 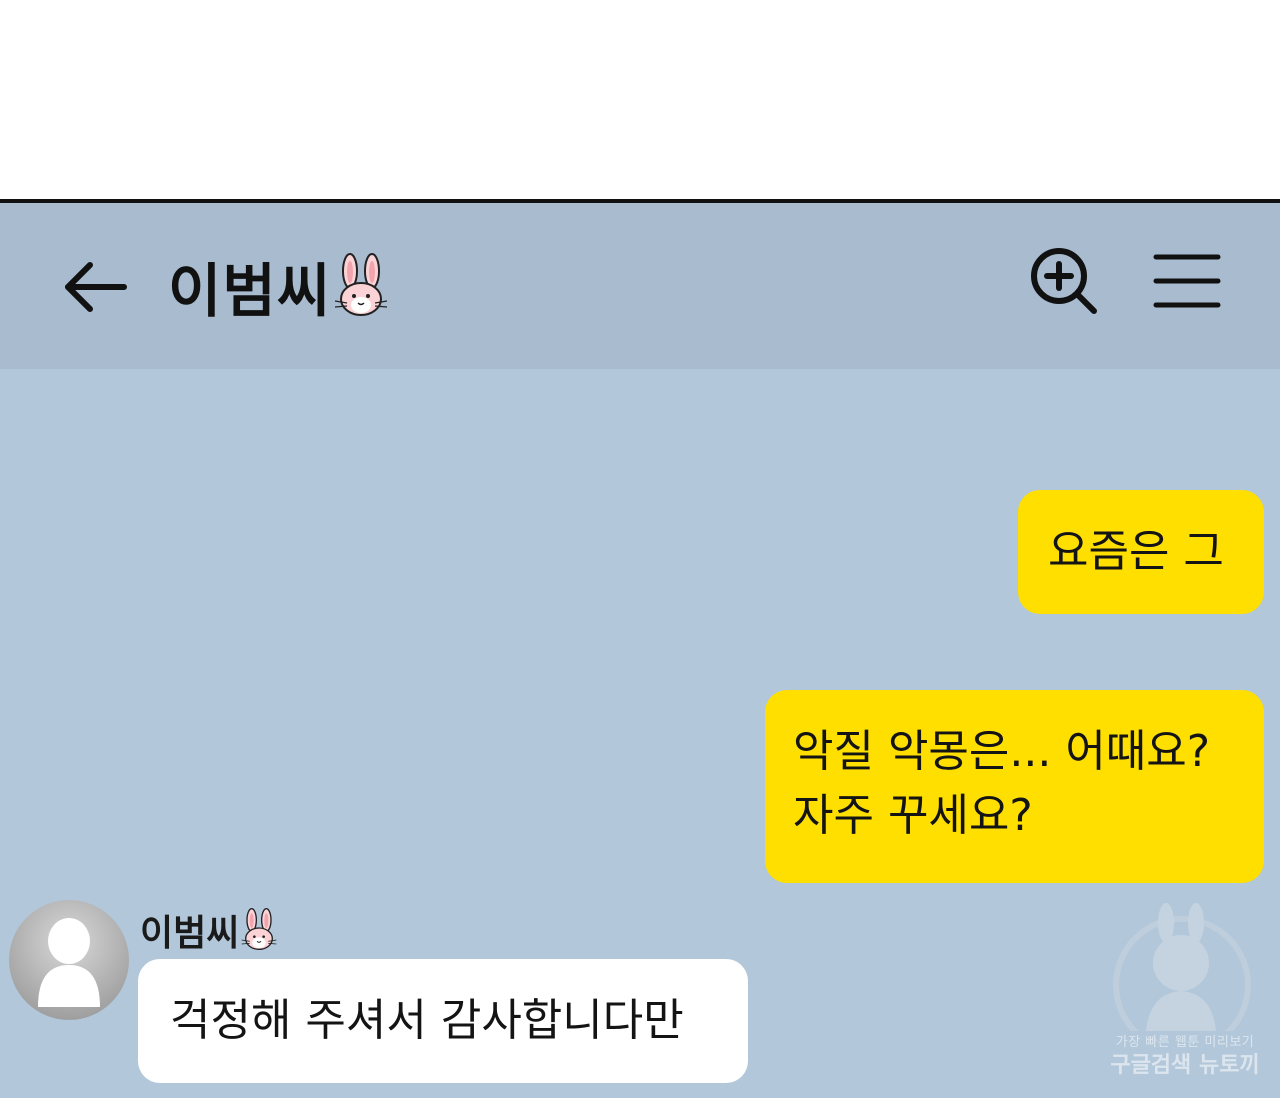 I want to click on sender-name: 이범씨, so click(x=209, y=930).